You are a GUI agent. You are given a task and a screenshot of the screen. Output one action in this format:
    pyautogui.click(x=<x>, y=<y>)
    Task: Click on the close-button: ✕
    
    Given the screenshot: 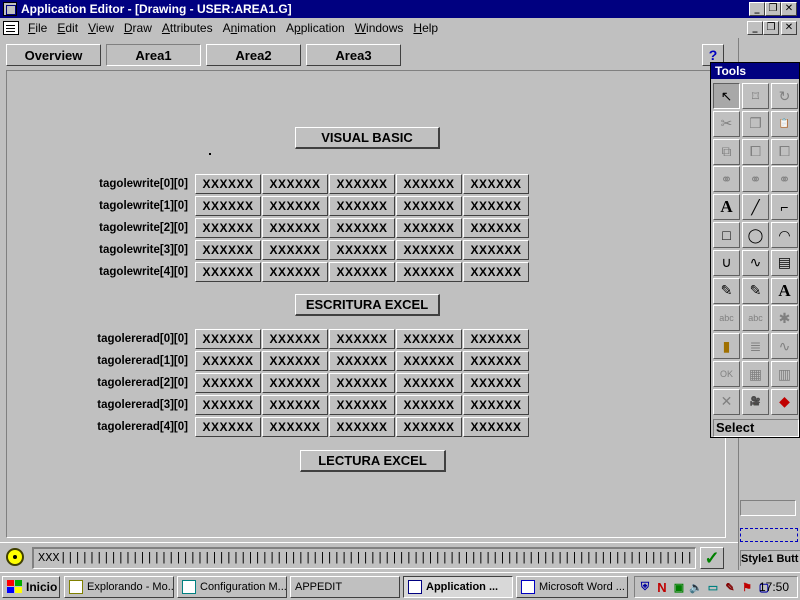 What is the action you would take?
    pyautogui.click(x=789, y=9)
    